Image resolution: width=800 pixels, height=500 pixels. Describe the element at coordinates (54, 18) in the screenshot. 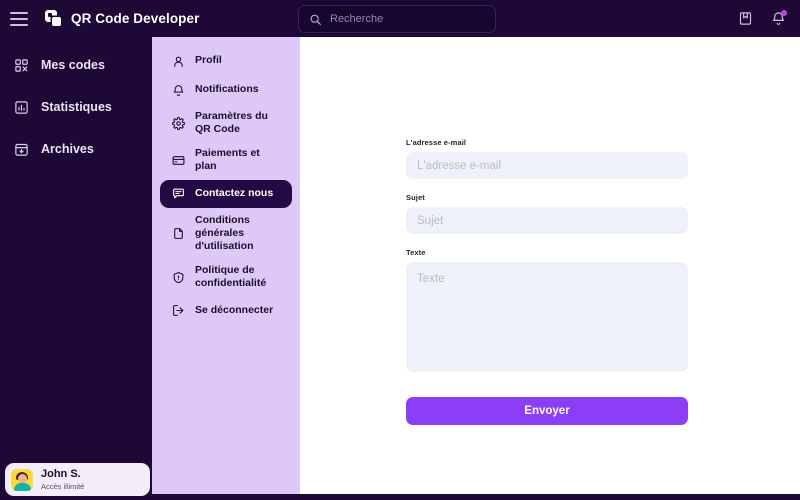

I see `qr-logo-icon` at that location.